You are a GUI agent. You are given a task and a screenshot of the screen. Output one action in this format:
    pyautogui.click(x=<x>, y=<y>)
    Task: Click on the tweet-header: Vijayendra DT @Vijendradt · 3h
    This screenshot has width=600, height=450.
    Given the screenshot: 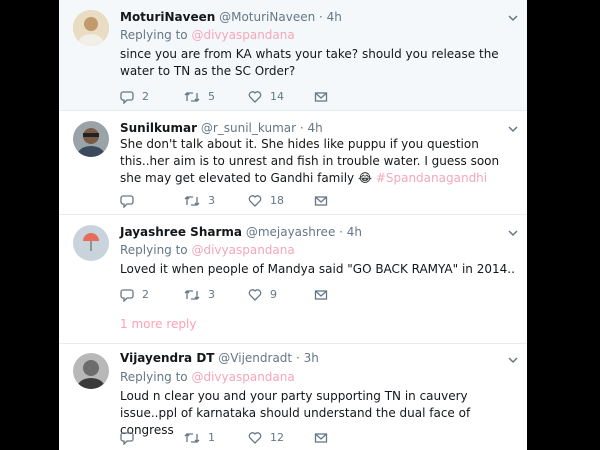 What is the action you would take?
    pyautogui.click(x=318, y=358)
    